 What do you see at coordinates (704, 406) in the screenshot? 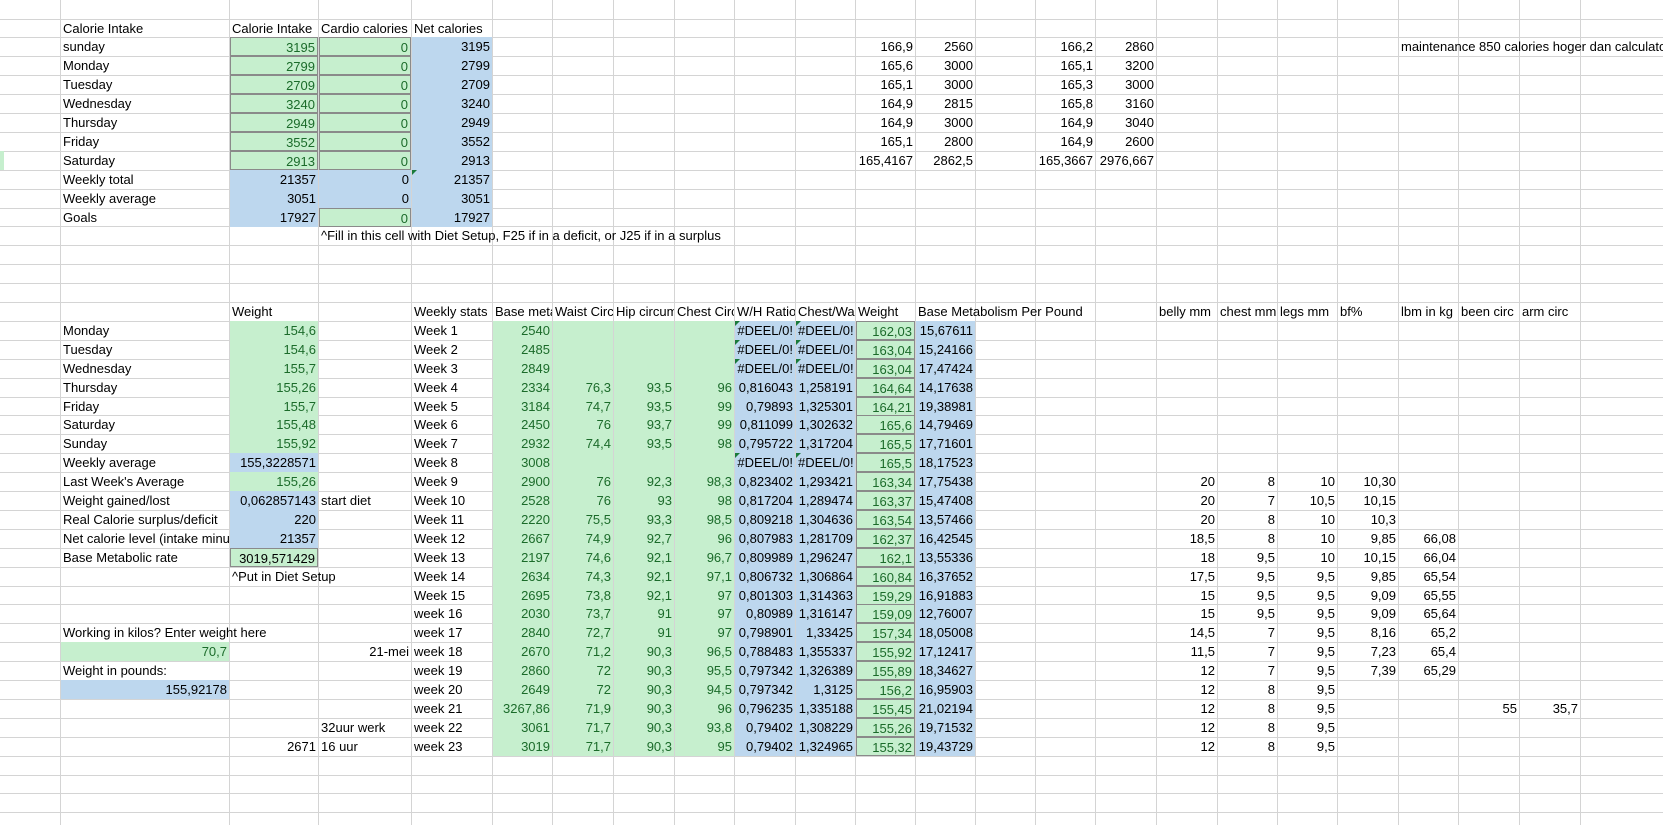
I see `stats-cell: 99` at bounding box center [704, 406].